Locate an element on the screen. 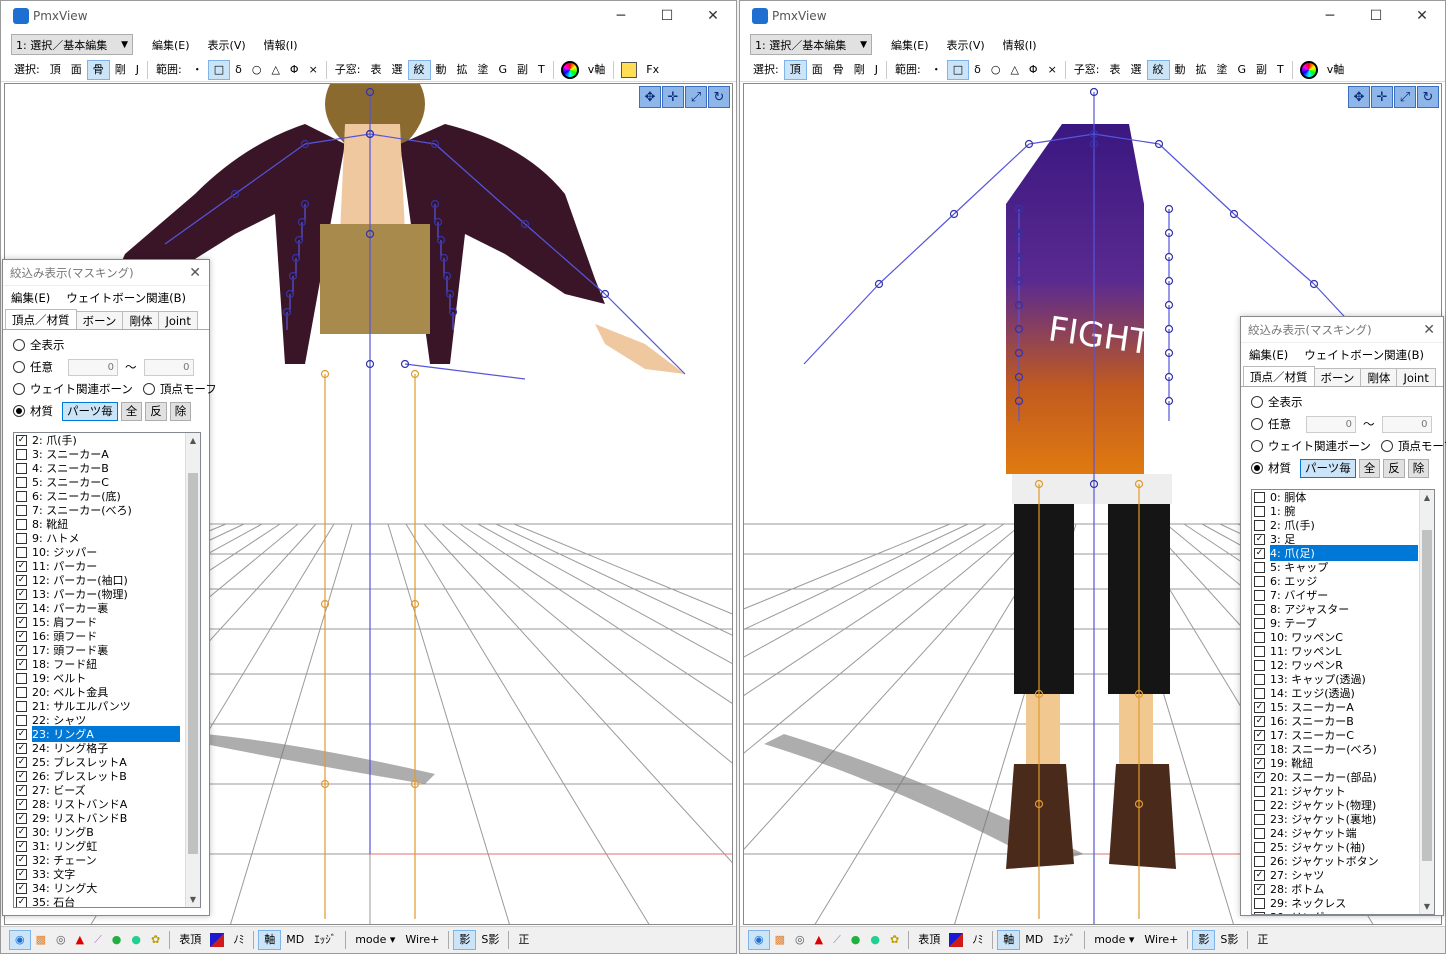 The height and width of the screenshot is (954, 1446). ortho-button: 正 is located at coordinates (523, 940).